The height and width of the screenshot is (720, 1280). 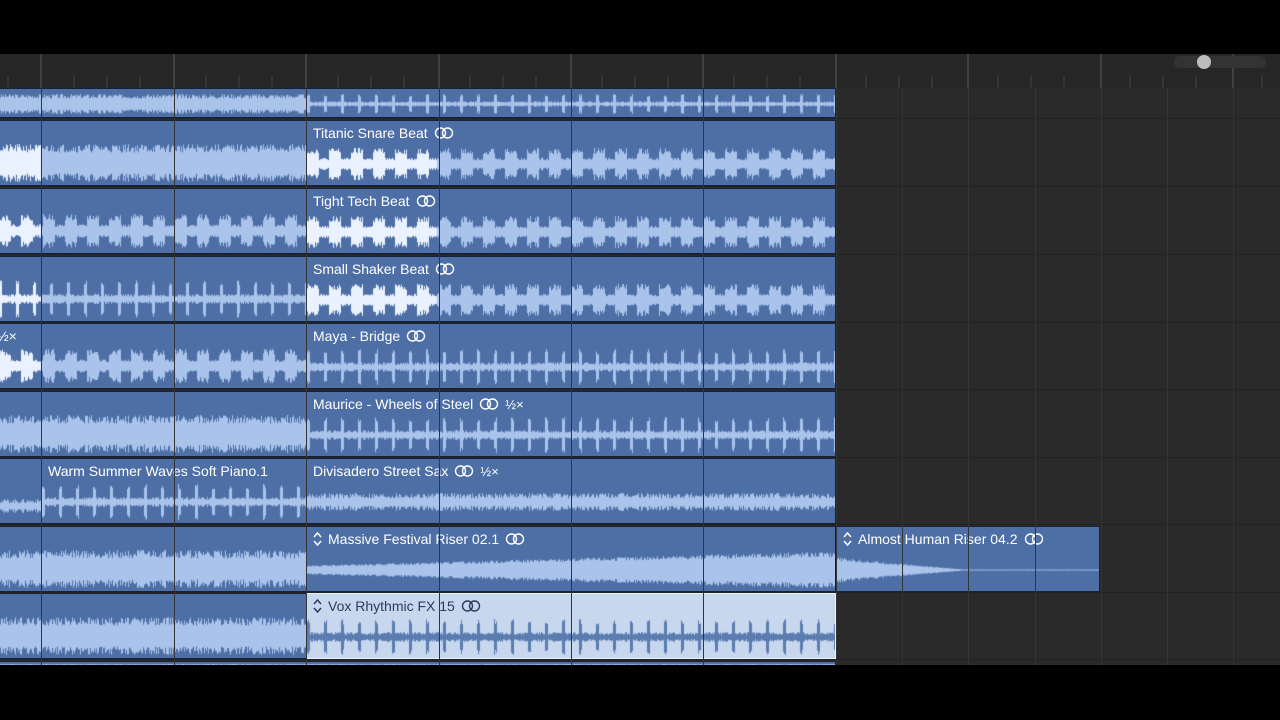 What do you see at coordinates (640, 71) in the screenshot?
I see `timeline-ruler` at bounding box center [640, 71].